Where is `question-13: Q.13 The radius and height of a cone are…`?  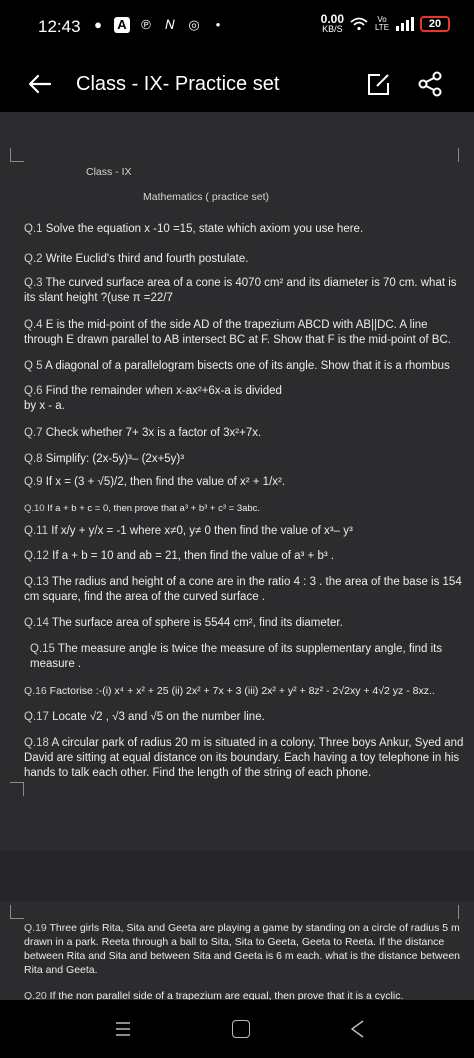
question-13: Q.13 The radius and height of a cone are… is located at coordinates (243, 589).